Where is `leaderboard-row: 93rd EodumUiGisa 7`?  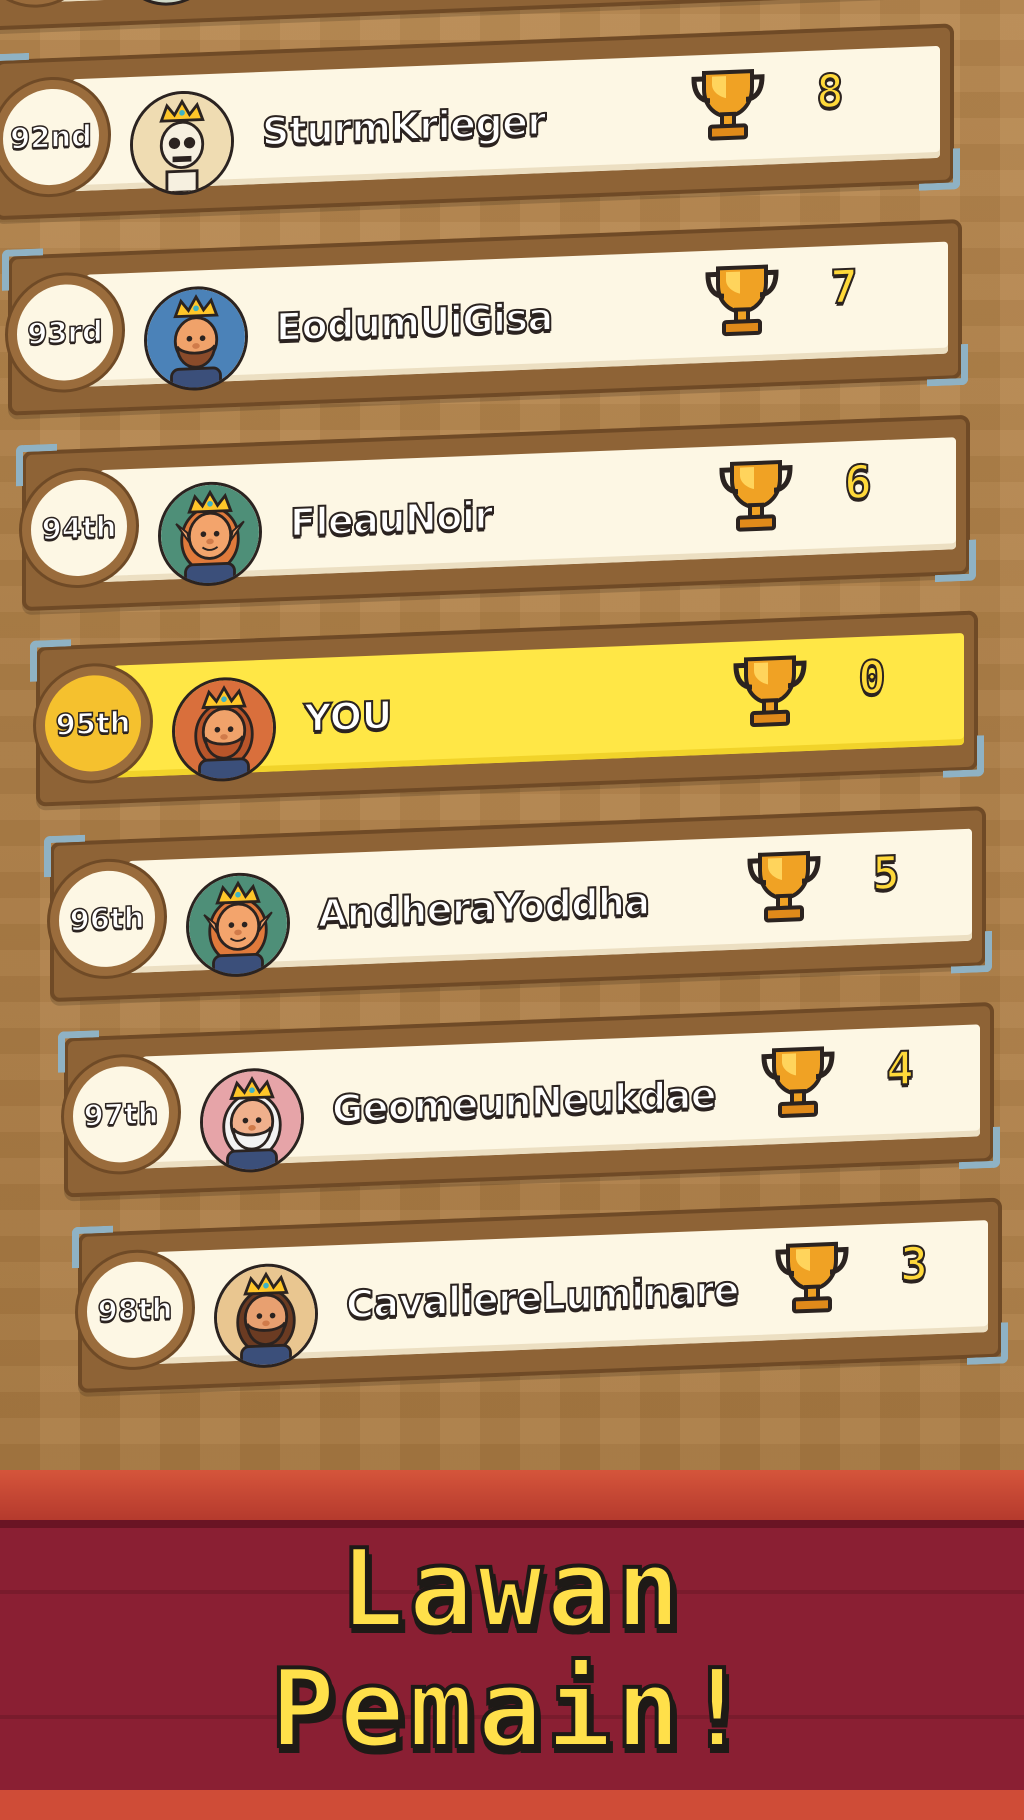
leaderboard-row: 93rd EodumUiGisa 7 is located at coordinates (485, 317).